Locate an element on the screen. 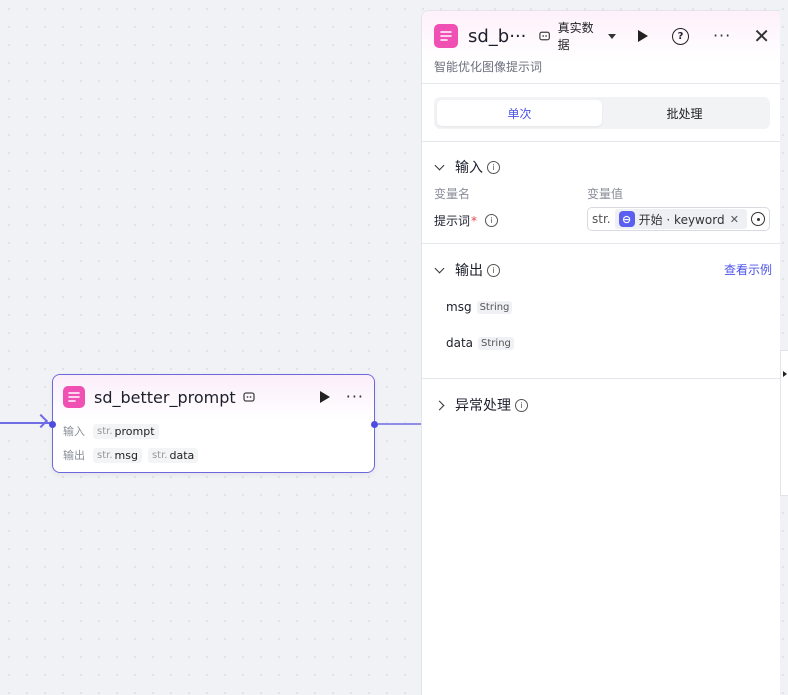  data-mode-select: 真实数据 is located at coordinates (580, 36).